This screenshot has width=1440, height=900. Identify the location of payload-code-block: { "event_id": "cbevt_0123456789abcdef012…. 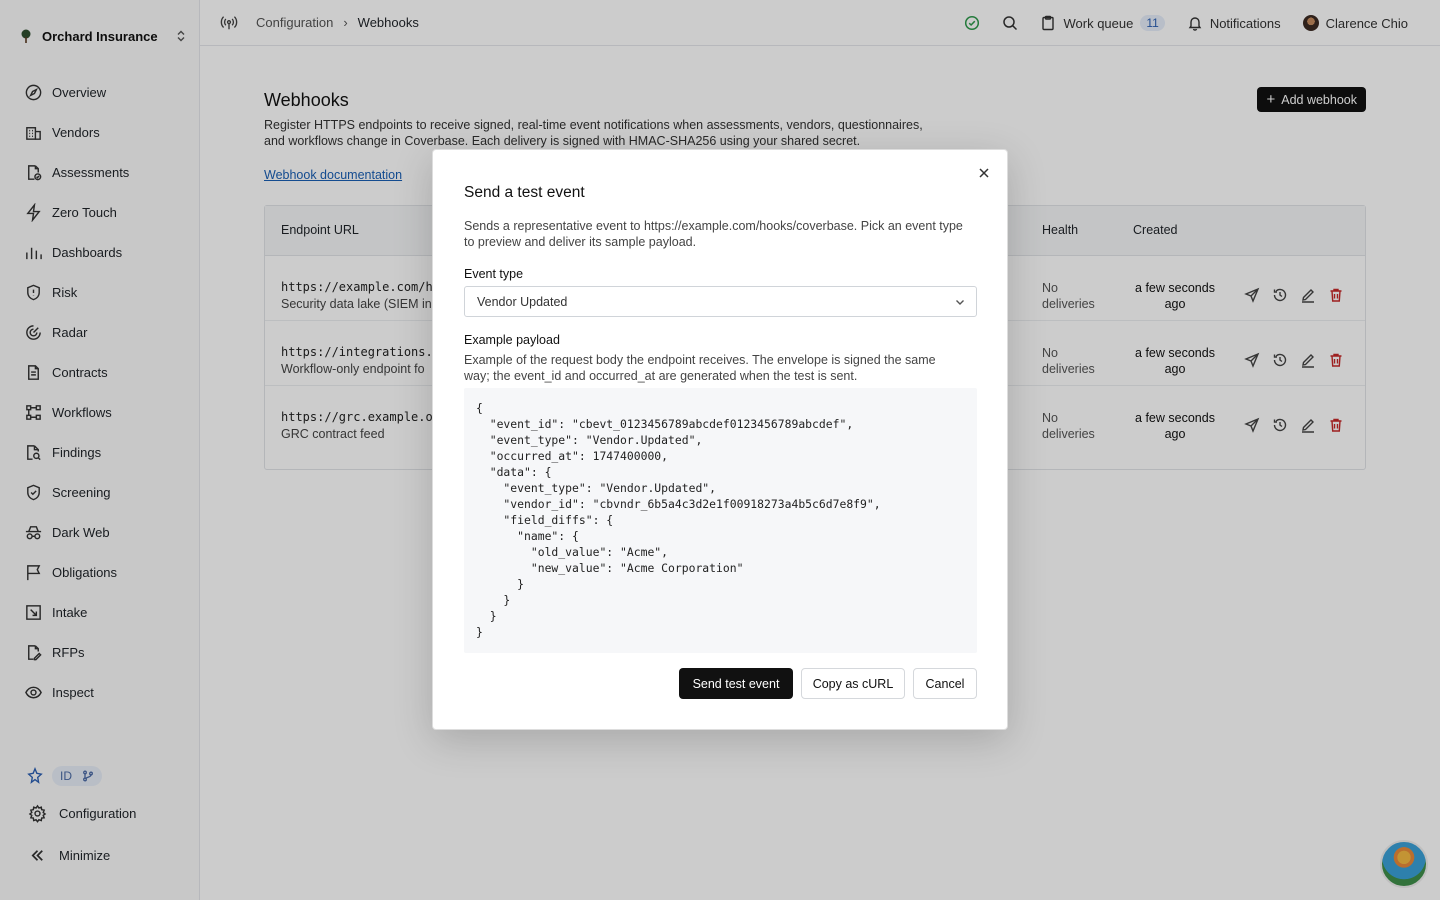
(720, 520).